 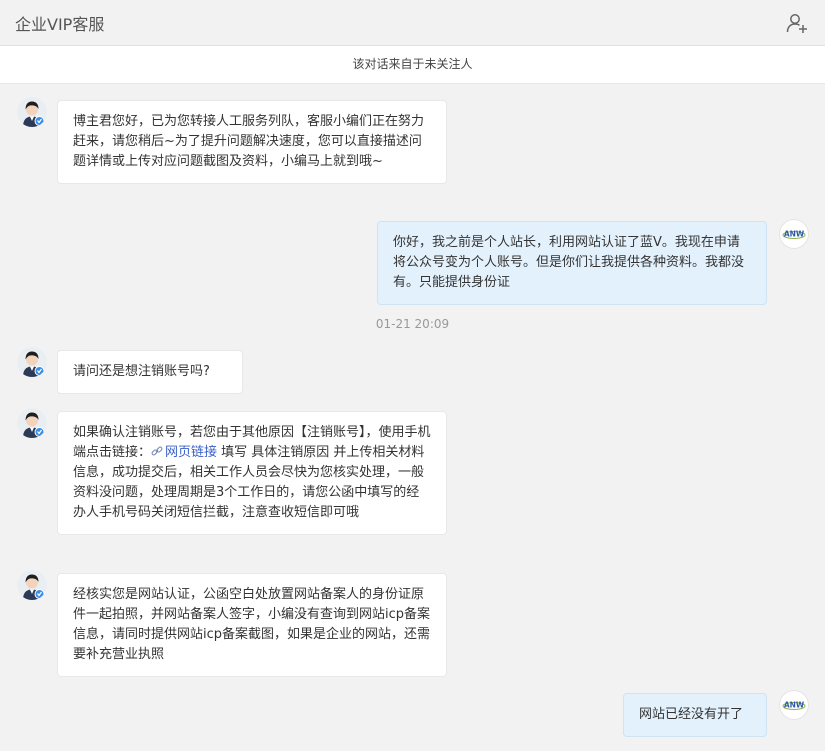 What do you see at coordinates (412, 324) in the screenshot?
I see `message-timestamp: 01-21 20:09` at bounding box center [412, 324].